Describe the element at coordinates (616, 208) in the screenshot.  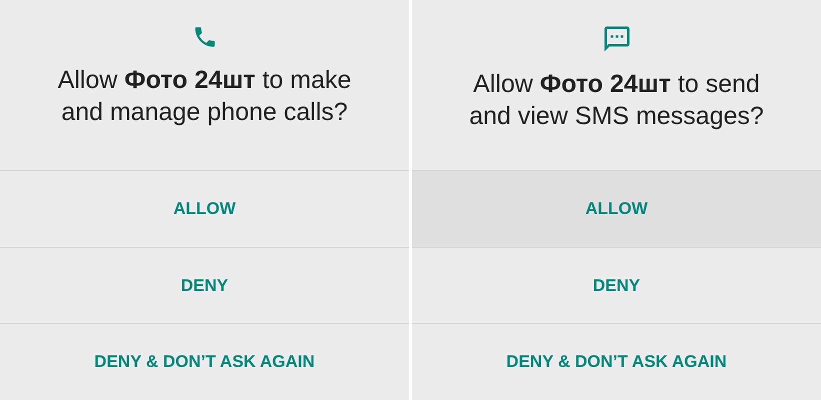
I see `dialog-button: ALLOW` at that location.